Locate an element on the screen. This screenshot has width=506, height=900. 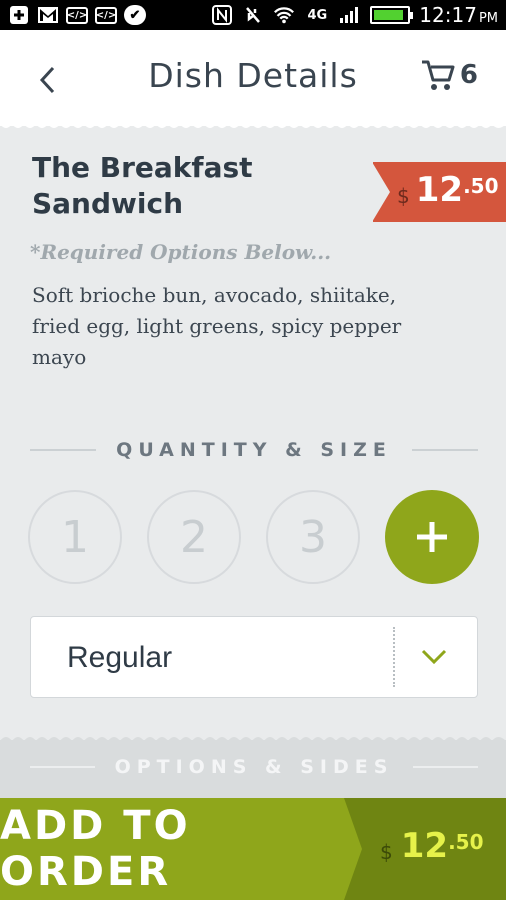
price-tag: $ 12 .50 is located at coordinates (439, 192).